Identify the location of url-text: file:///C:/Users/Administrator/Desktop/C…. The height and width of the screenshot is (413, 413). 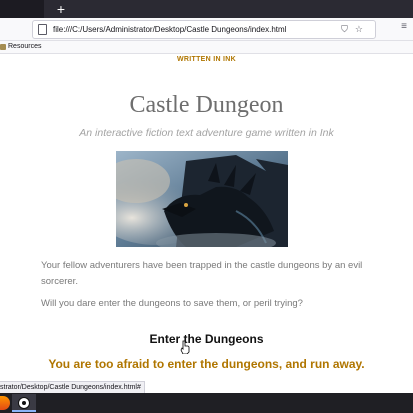
(169, 29).